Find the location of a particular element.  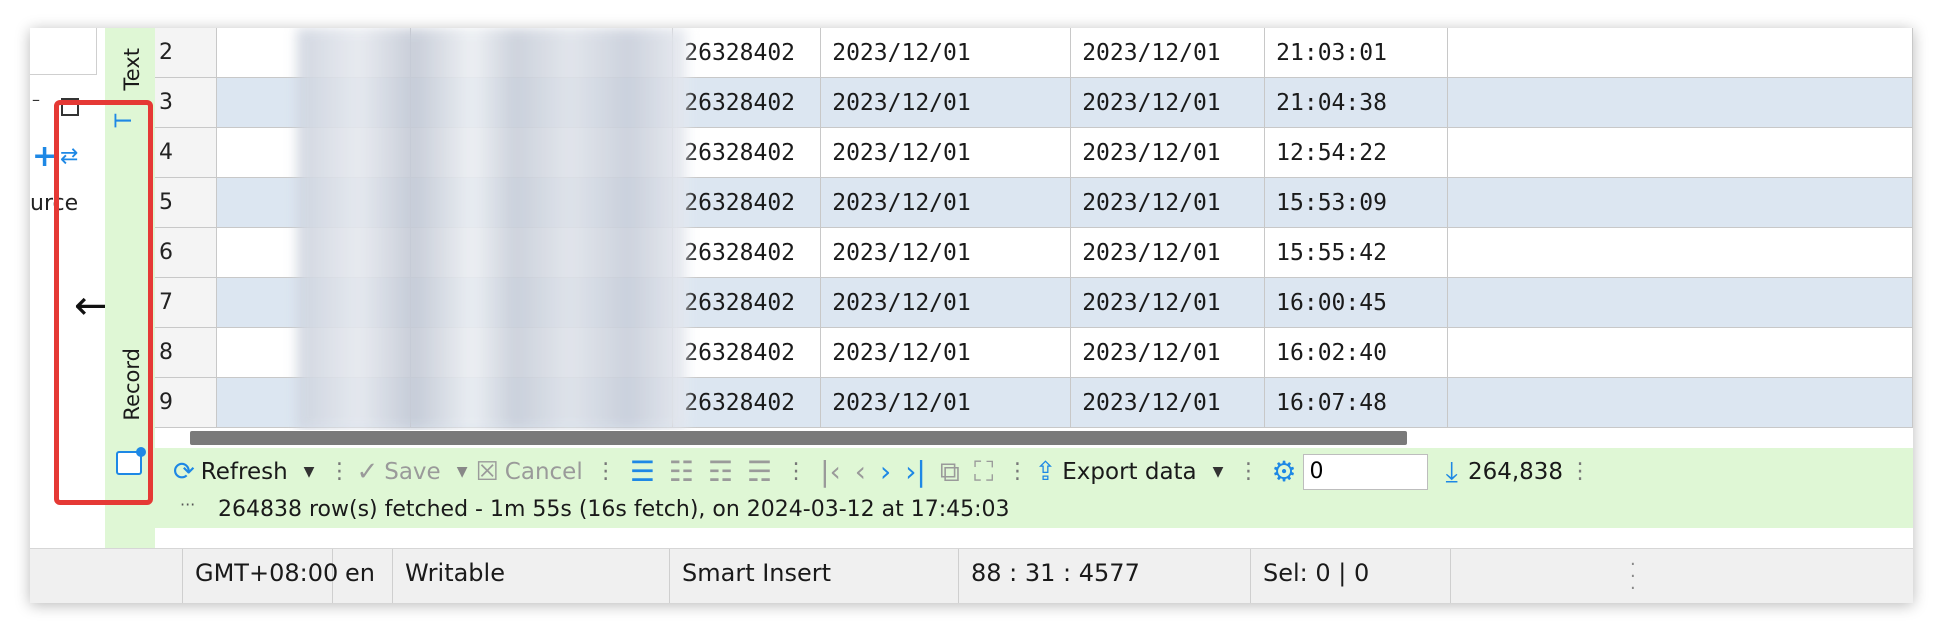

next-page-icon: › is located at coordinates (885, 471).